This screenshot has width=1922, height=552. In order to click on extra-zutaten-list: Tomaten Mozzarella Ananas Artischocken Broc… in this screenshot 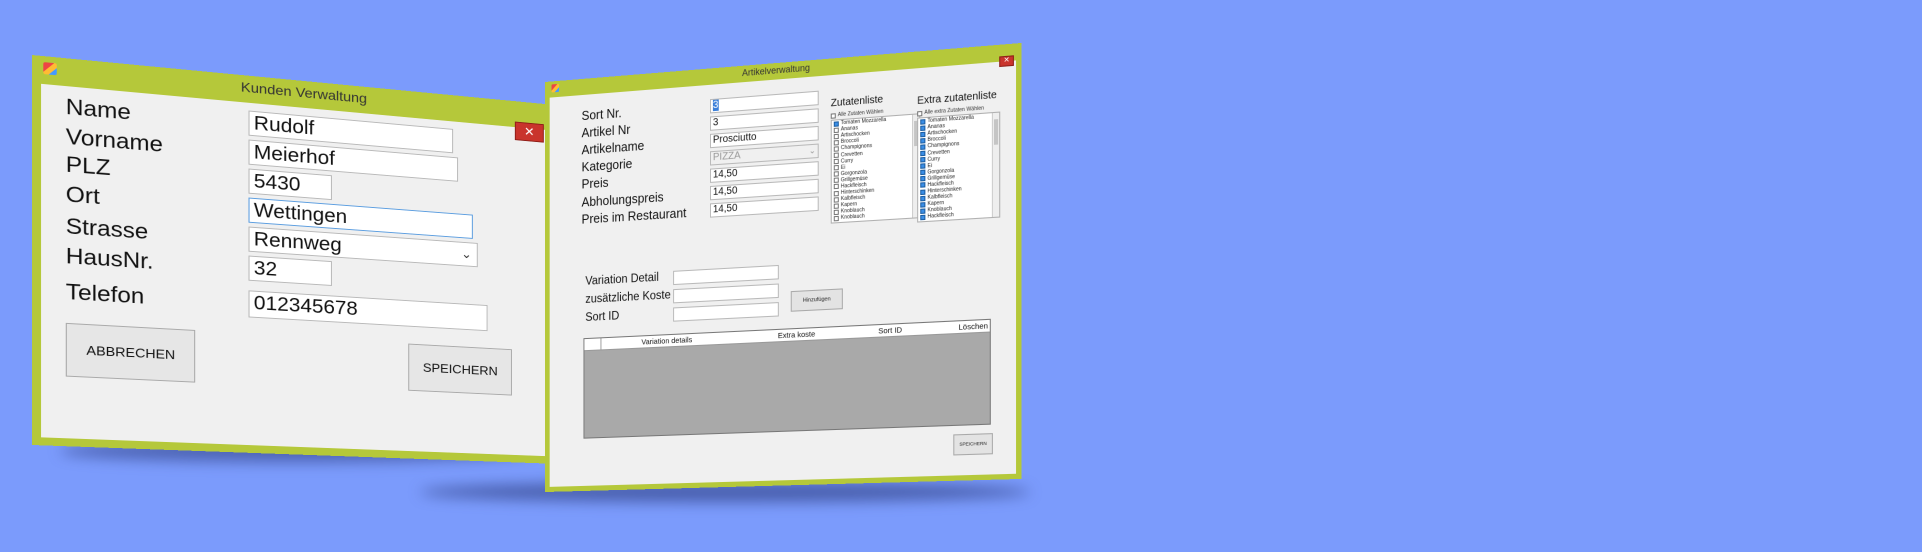, I will do `click(958, 167)`.